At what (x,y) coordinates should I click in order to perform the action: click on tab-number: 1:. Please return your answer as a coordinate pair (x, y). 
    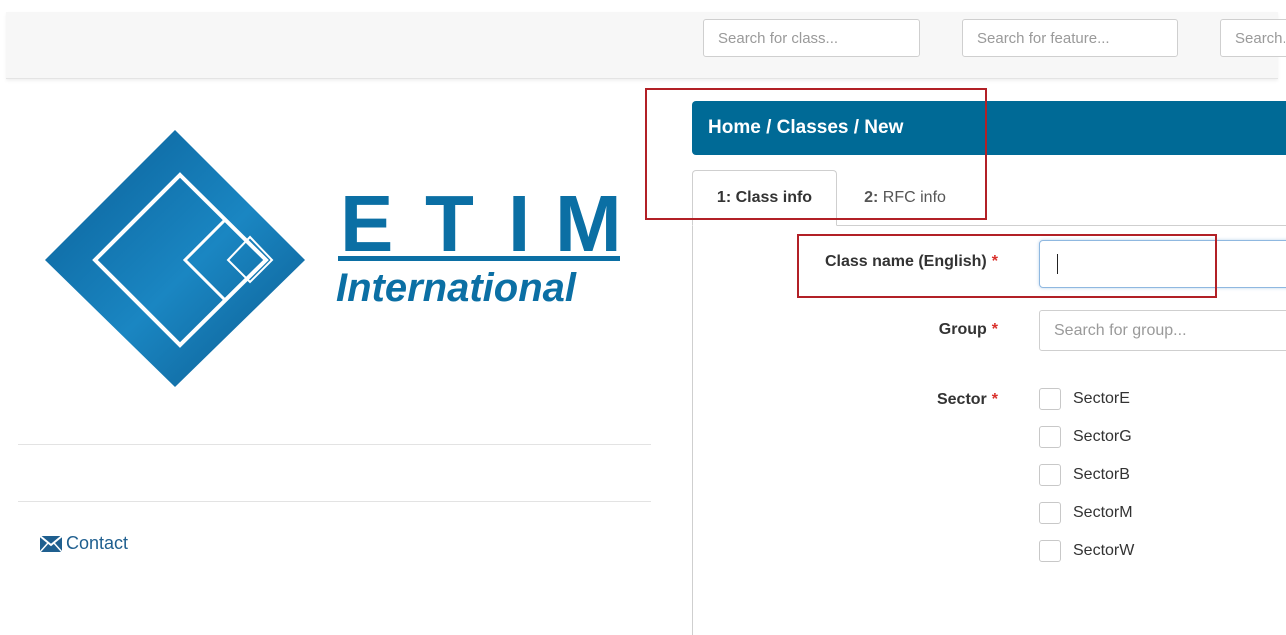
    Looking at the image, I should click on (724, 197).